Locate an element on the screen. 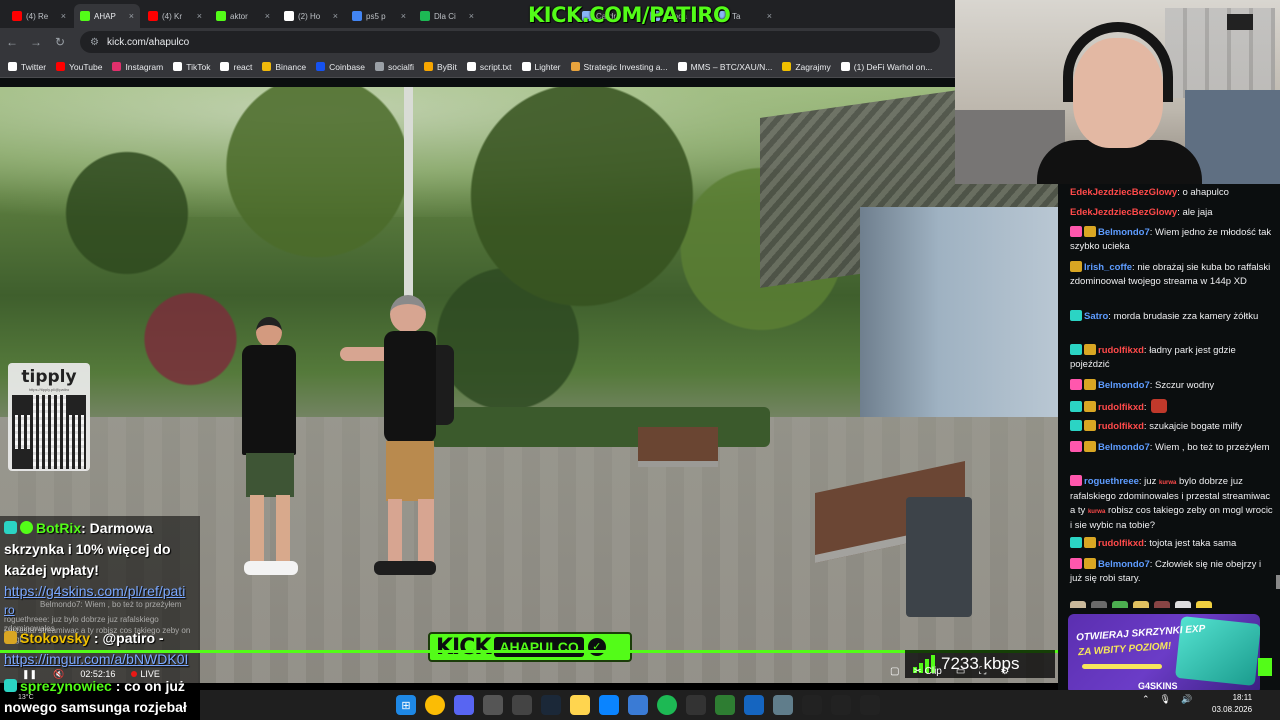 Image resolution: width=1280 pixels, height=720 pixels. bookmark-item: Binance is located at coordinates (284, 67).